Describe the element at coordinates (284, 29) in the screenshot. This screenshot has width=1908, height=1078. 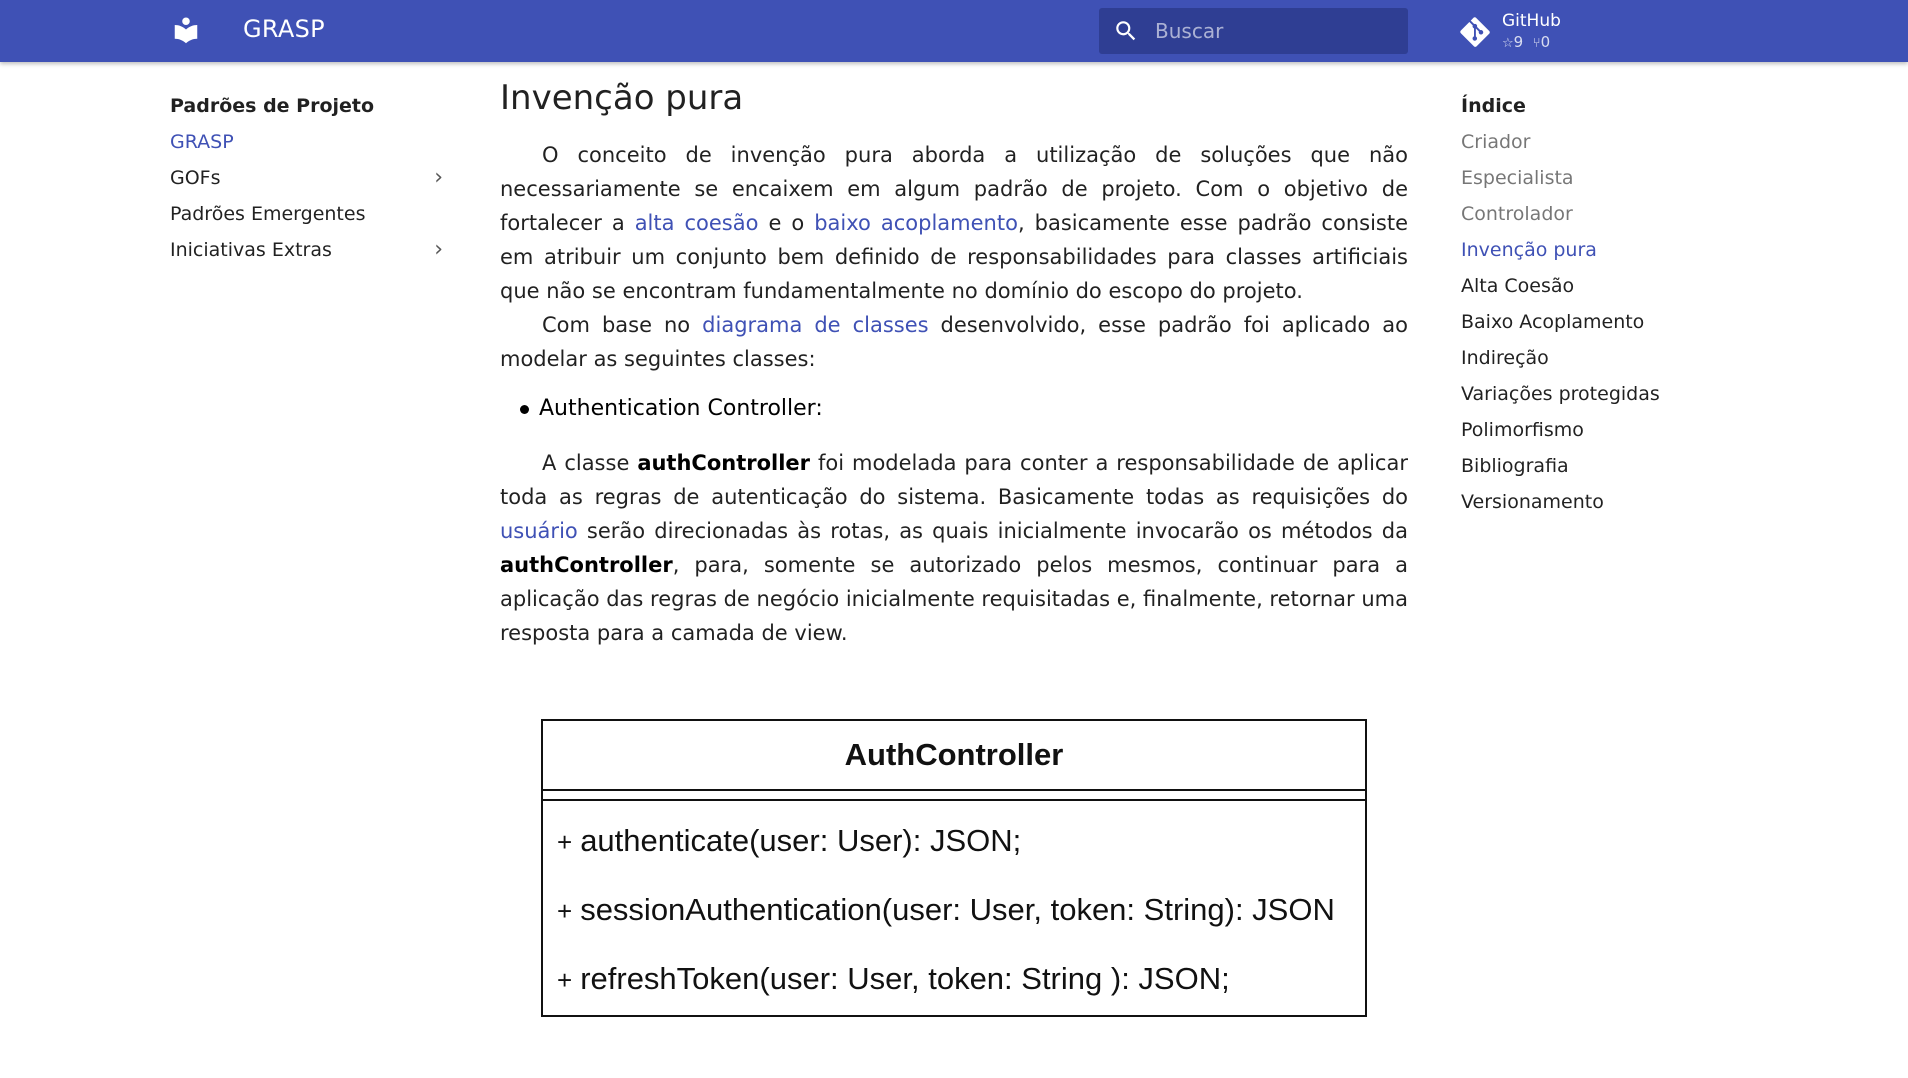
I see `site-title: GRASP` at that location.